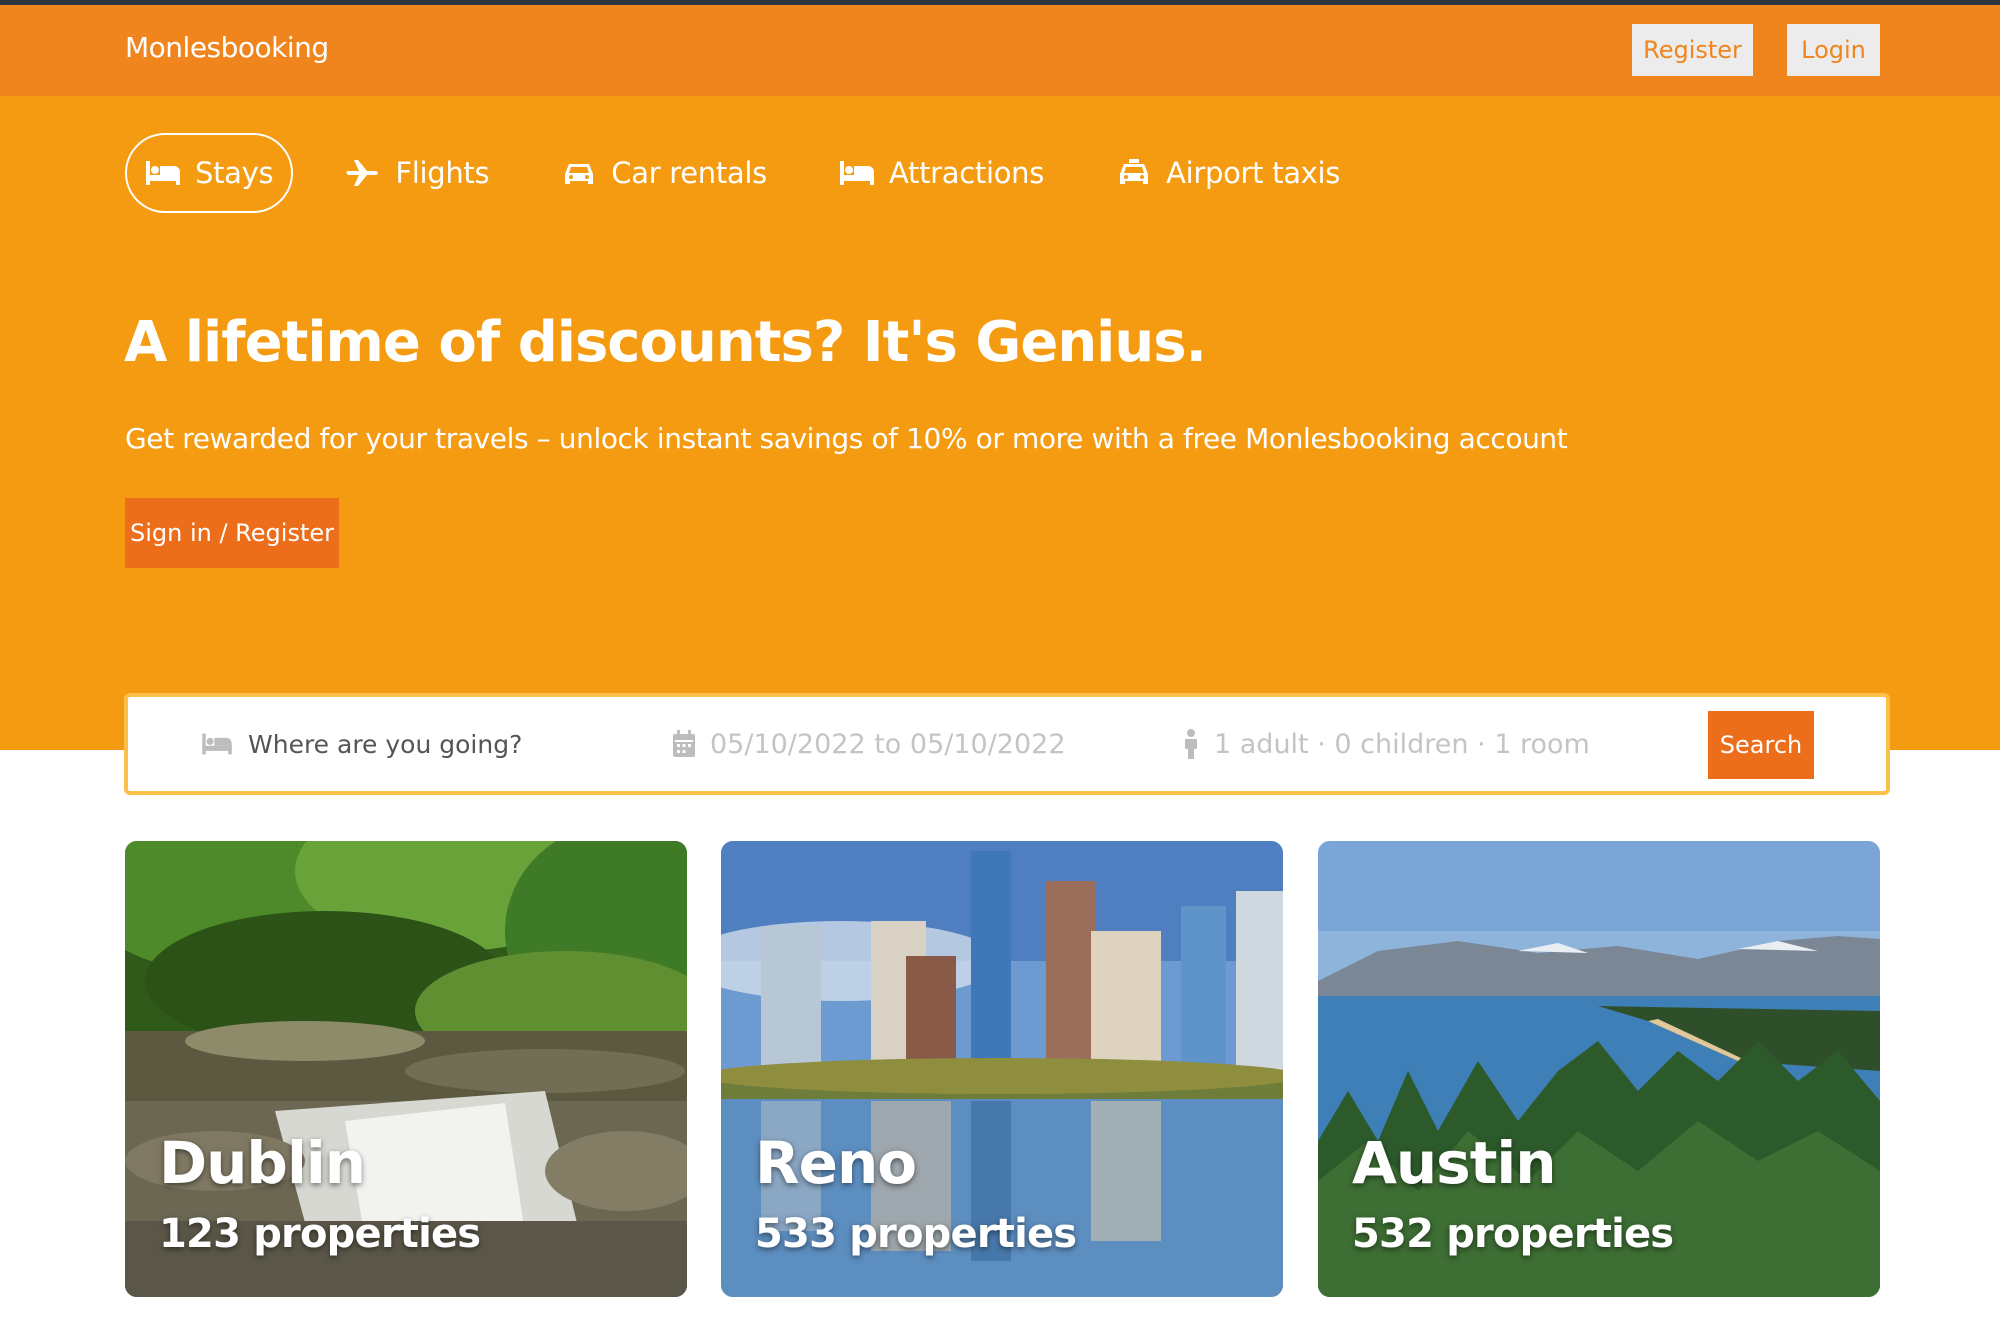  What do you see at coordinates (1833, 50) in the screenshot?
I see `login-button: Login` at bounding box center [1833, 50].